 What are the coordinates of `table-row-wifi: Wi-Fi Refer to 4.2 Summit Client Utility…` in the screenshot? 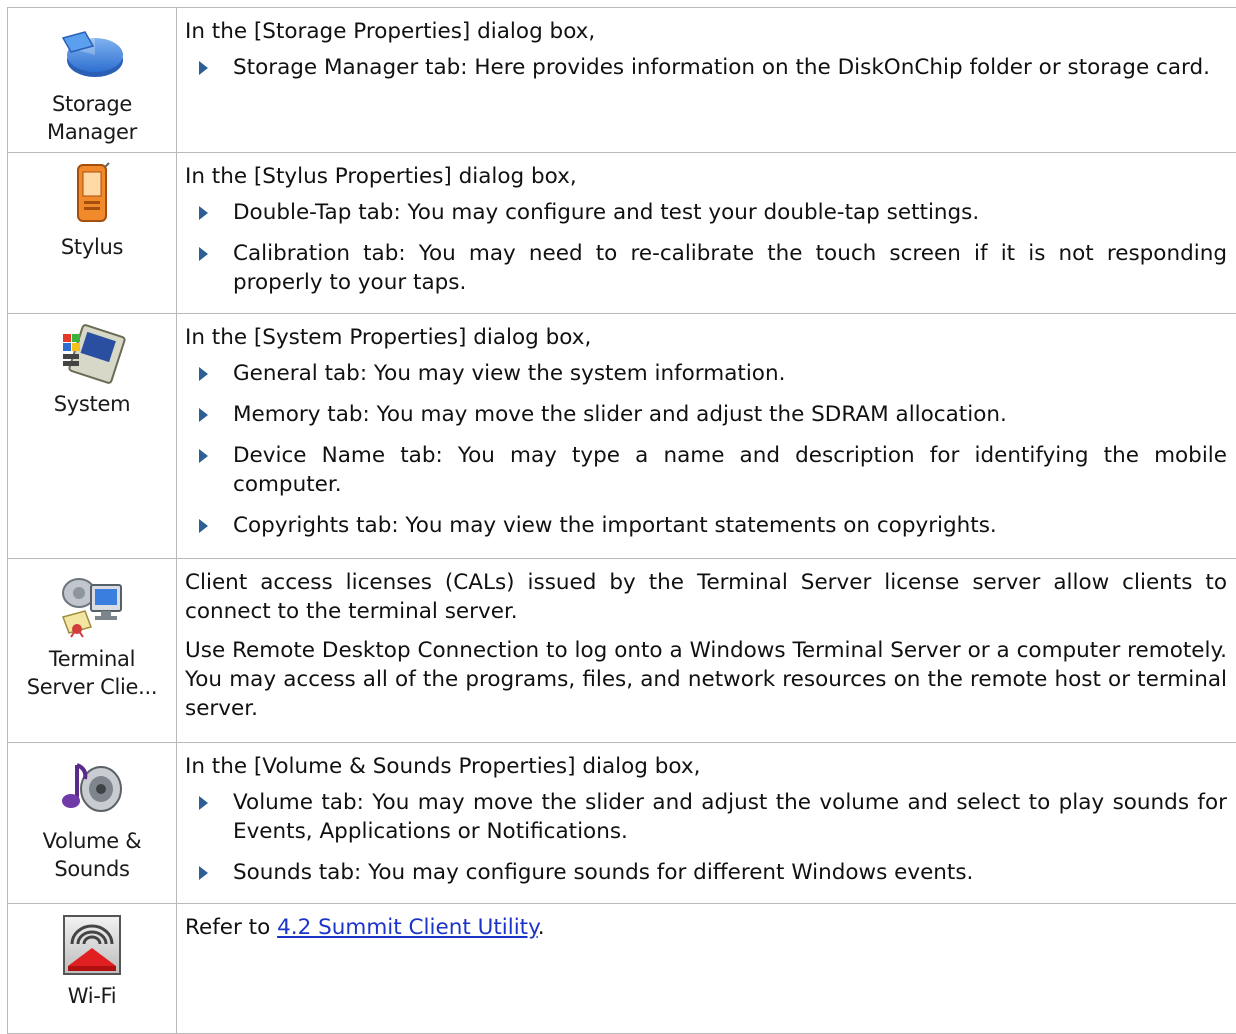 It's located at (622, 969).